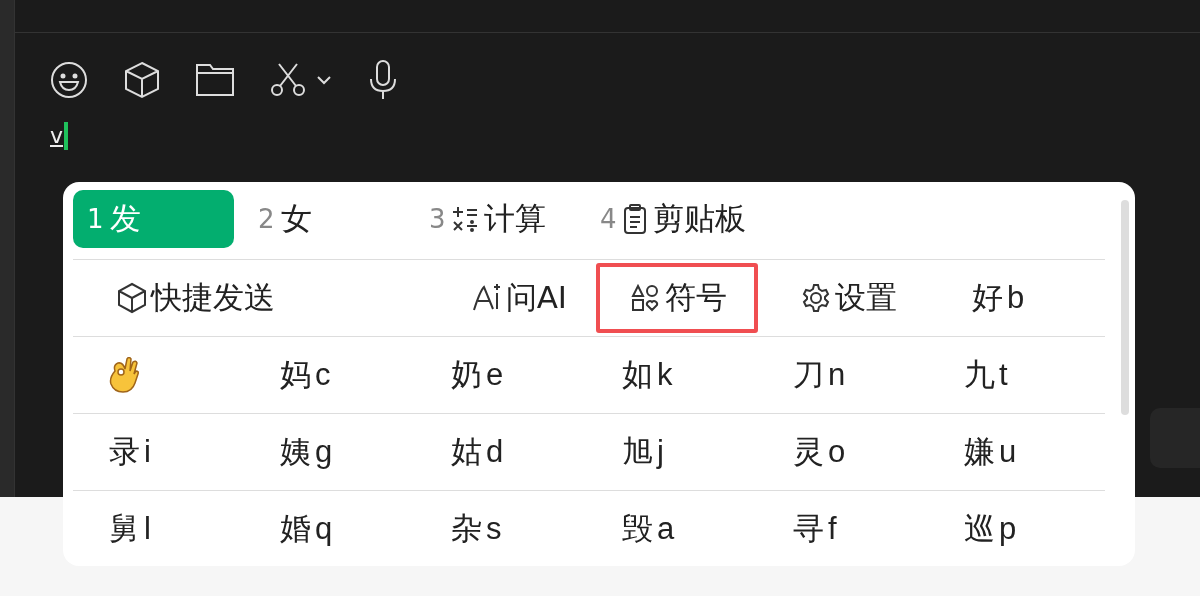 The height and width of the screenshot is (596, 1200). I want to click on candidate-item: 九t, so click(1049, 375).